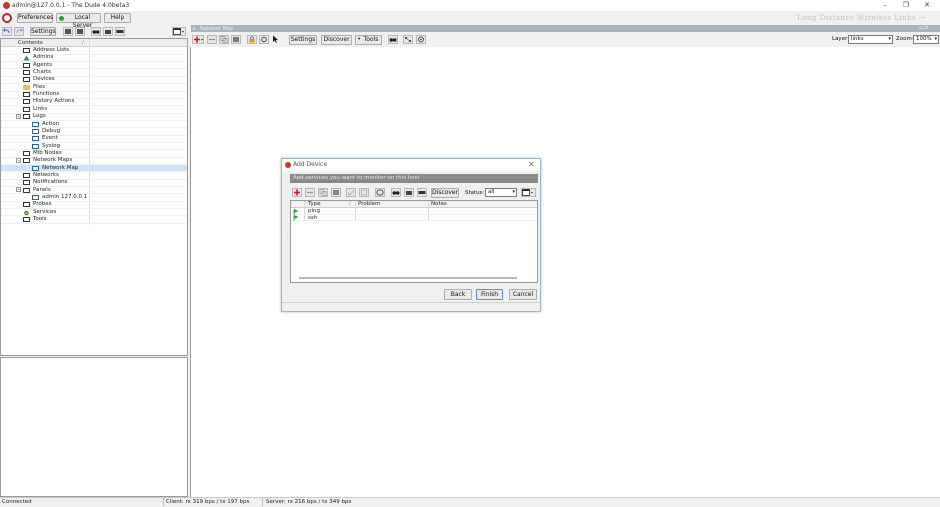 The height and width of the screenshot is (507, 940). Describe the element at coordinates (94, 117) in the screenshot. I see `tree-item: − Logs` at that location.